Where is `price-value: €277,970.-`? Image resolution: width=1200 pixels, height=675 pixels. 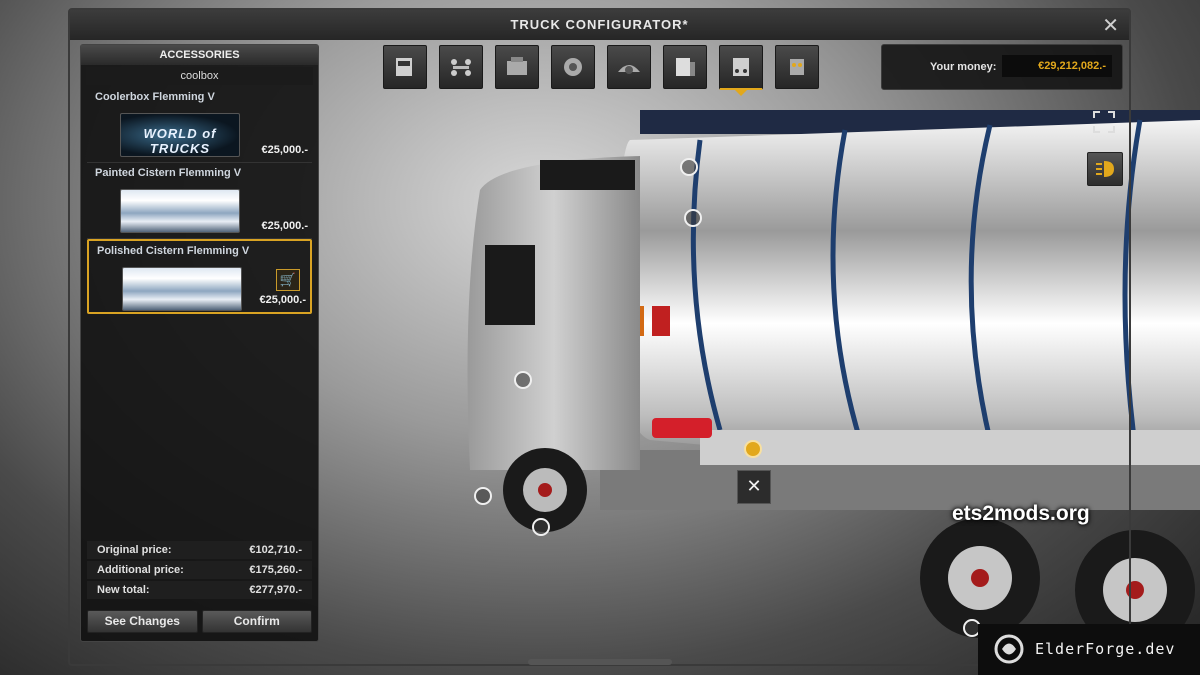
price-value: €277,970.- is located at coordinates (275, 590).